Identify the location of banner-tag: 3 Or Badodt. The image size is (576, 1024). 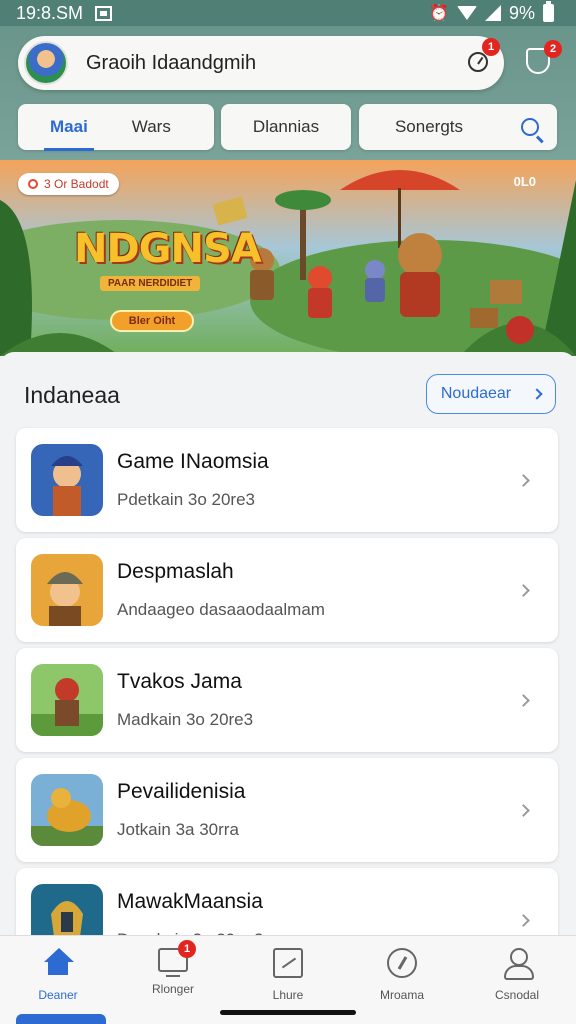
(68, 184).